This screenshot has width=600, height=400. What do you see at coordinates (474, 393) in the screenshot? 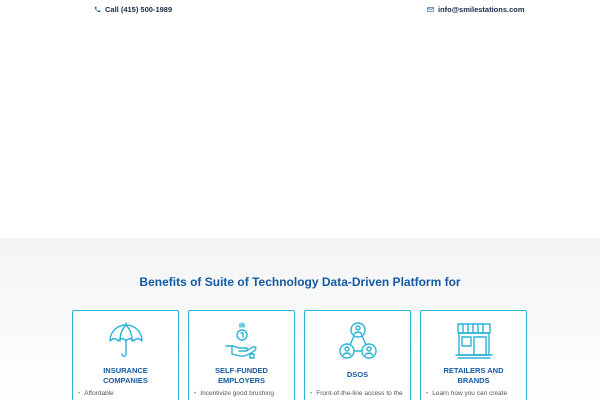
I see `card-bullet: Learn how you can create` at bounding box center [474, 393].